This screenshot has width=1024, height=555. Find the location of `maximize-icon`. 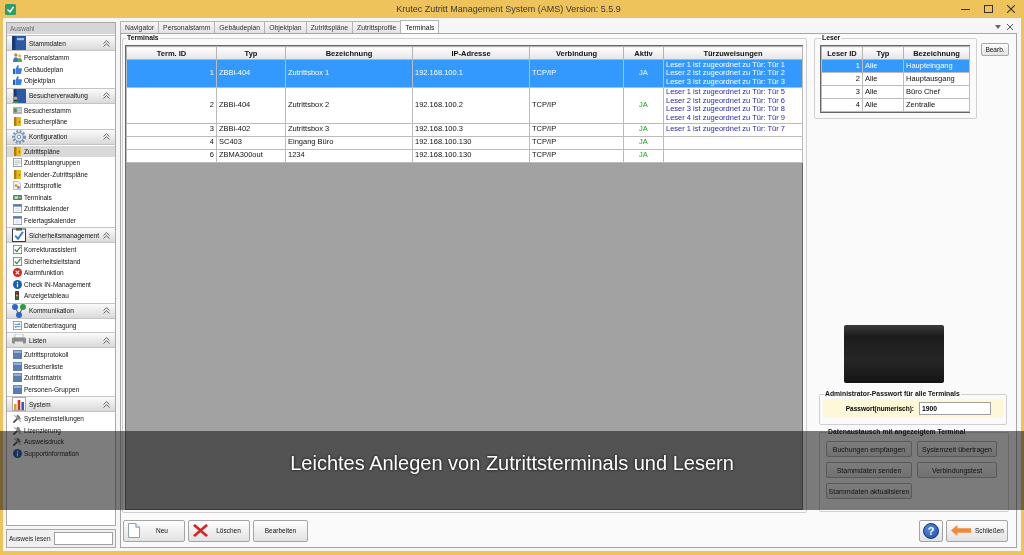

maximize-icon is located at coordinates (988, 9).